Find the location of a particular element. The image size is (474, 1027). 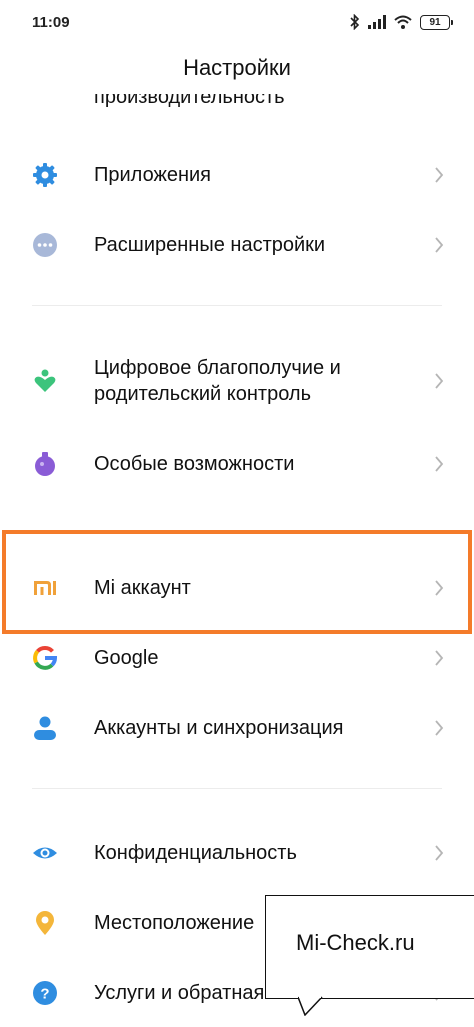

settings-item-apps: Приложения is located at coordinates (237, 175).